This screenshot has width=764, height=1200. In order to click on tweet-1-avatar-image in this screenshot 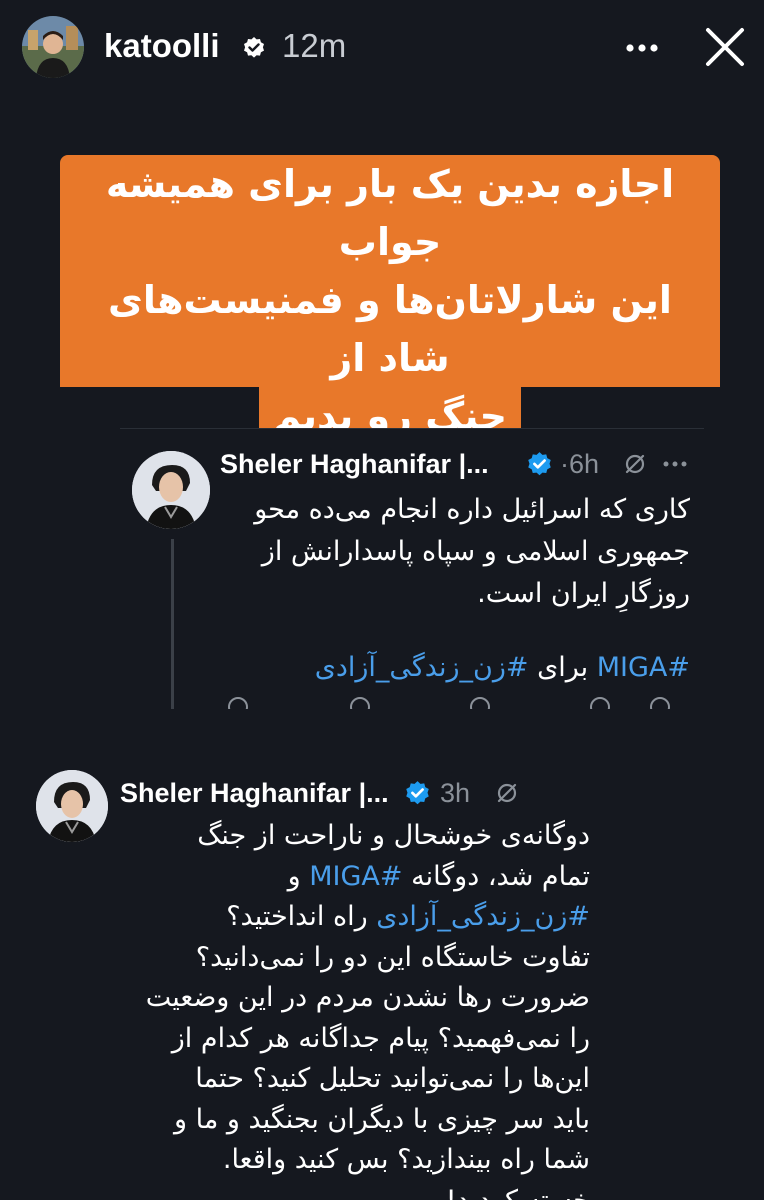, I will do `click(171, 490)`.